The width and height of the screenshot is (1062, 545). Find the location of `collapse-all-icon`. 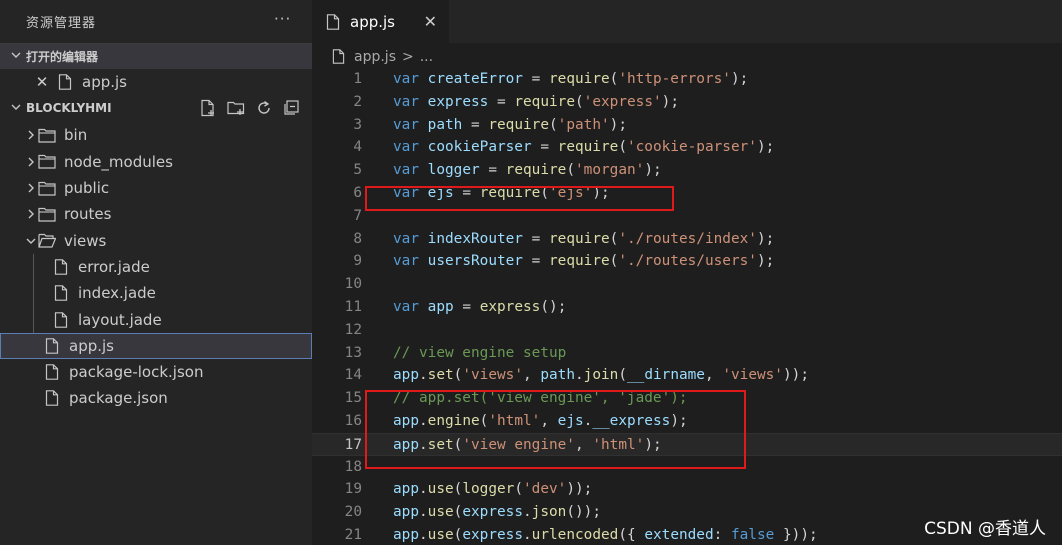

collapse-all-icon is located at coordinates (292, 108).